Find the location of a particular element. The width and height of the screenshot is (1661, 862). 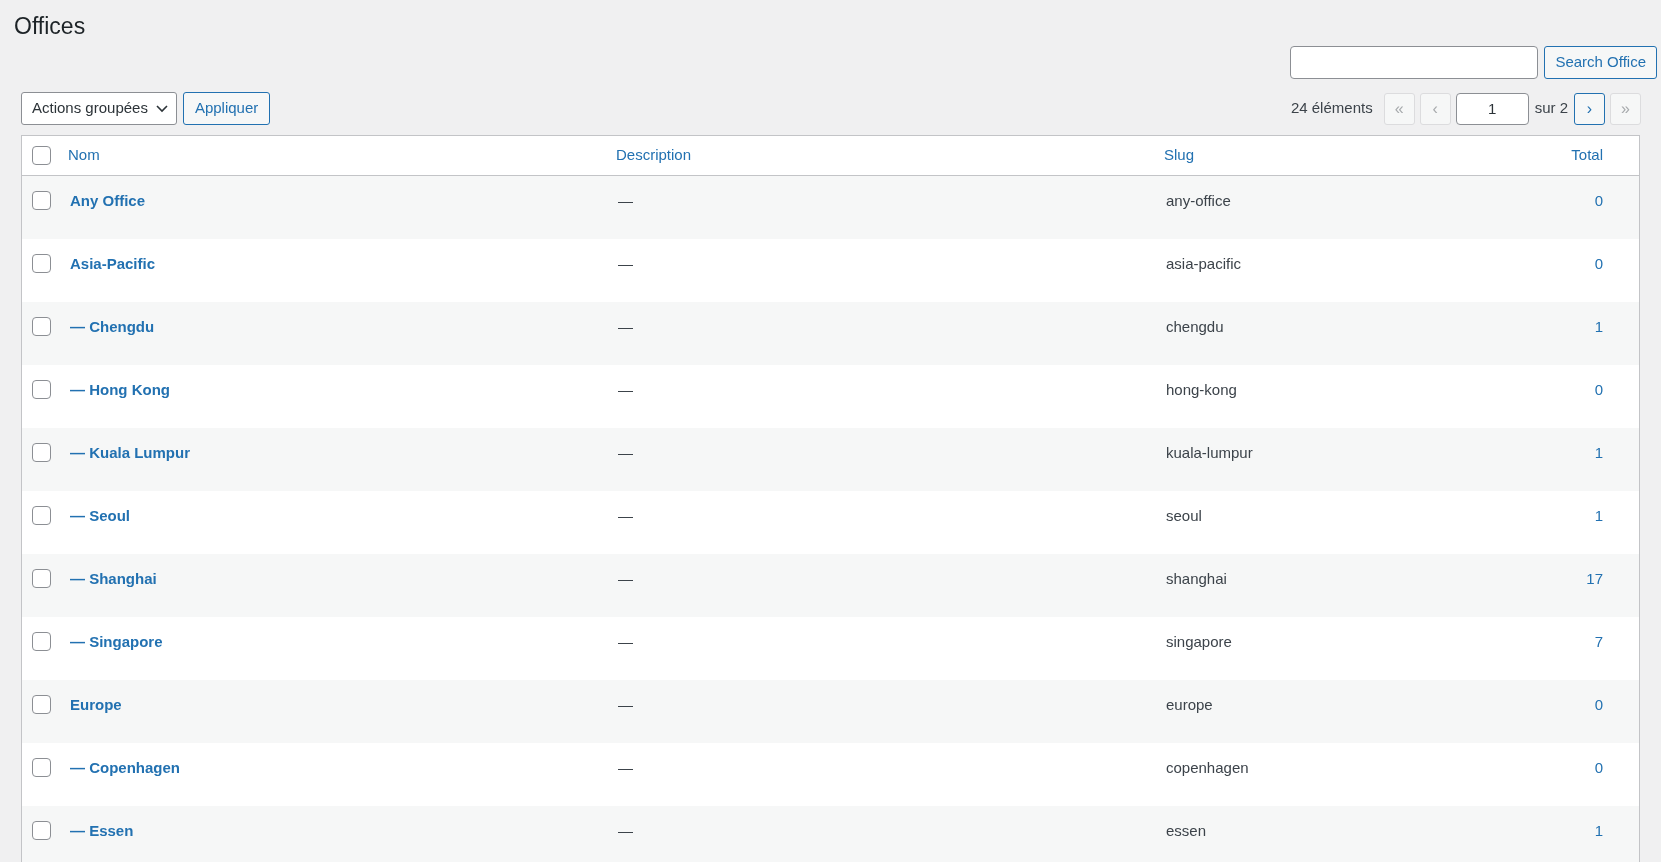

page-title: Offices is located at coordinates (50, 26).